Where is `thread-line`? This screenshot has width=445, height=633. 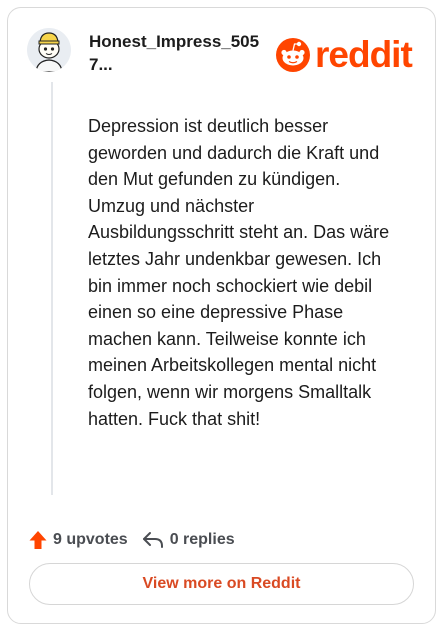
thread-line is located at coordinates (52, 288).